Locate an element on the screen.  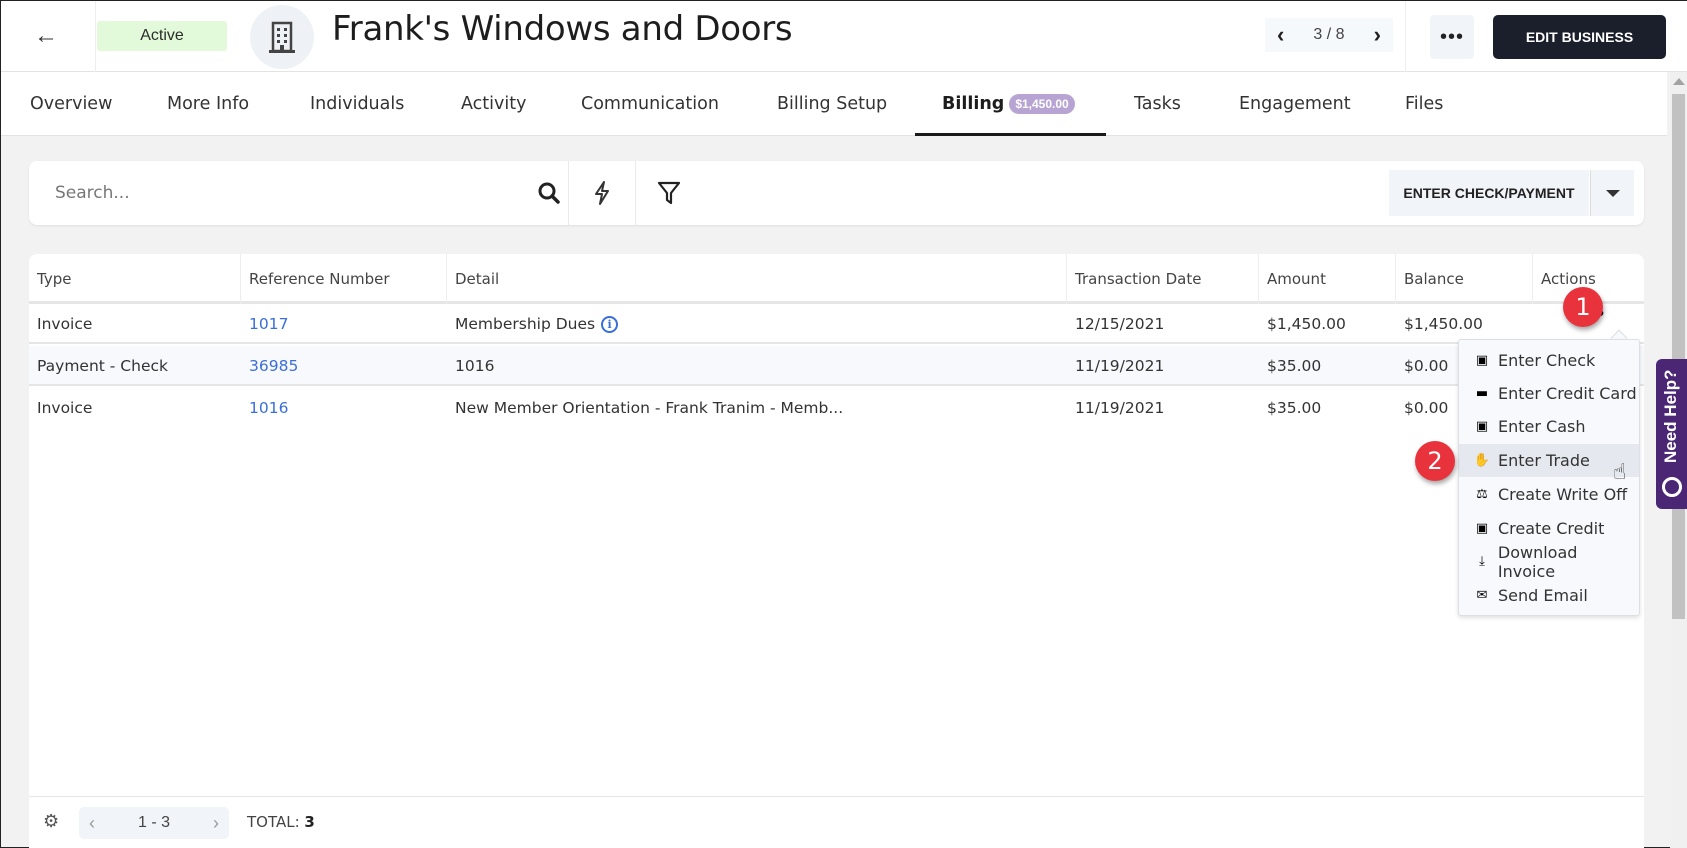
need-help-label: Need Help? is located at coordinates (1670, 416).